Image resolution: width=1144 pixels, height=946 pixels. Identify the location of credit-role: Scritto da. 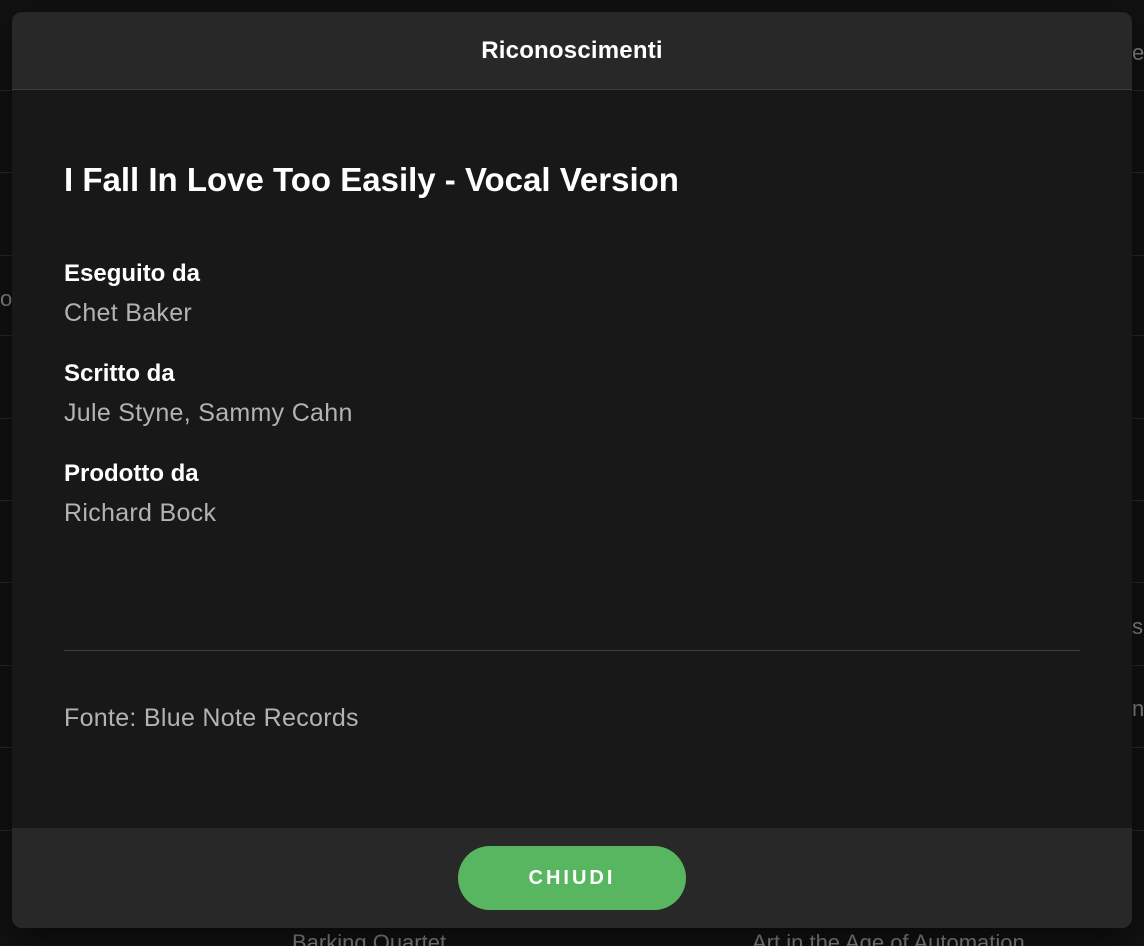
(119, 373).